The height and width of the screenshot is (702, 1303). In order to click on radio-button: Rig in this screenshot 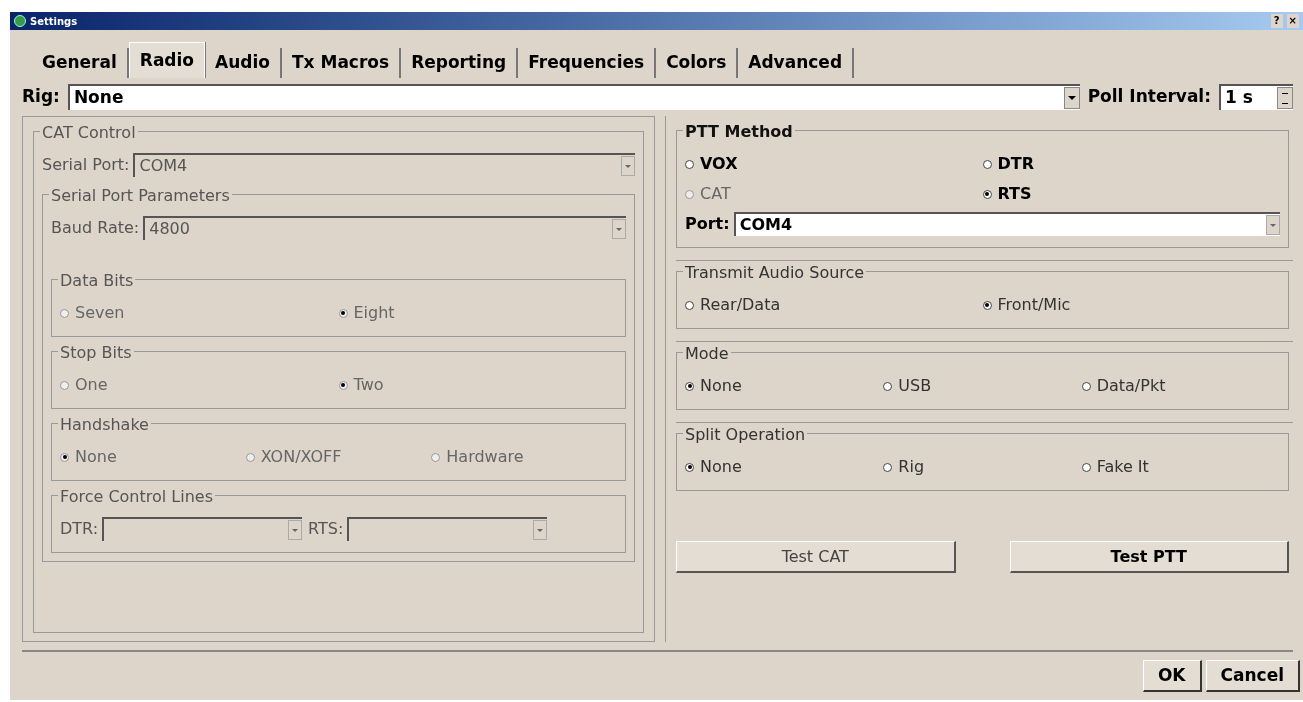, I will do `click(982, 467)`.